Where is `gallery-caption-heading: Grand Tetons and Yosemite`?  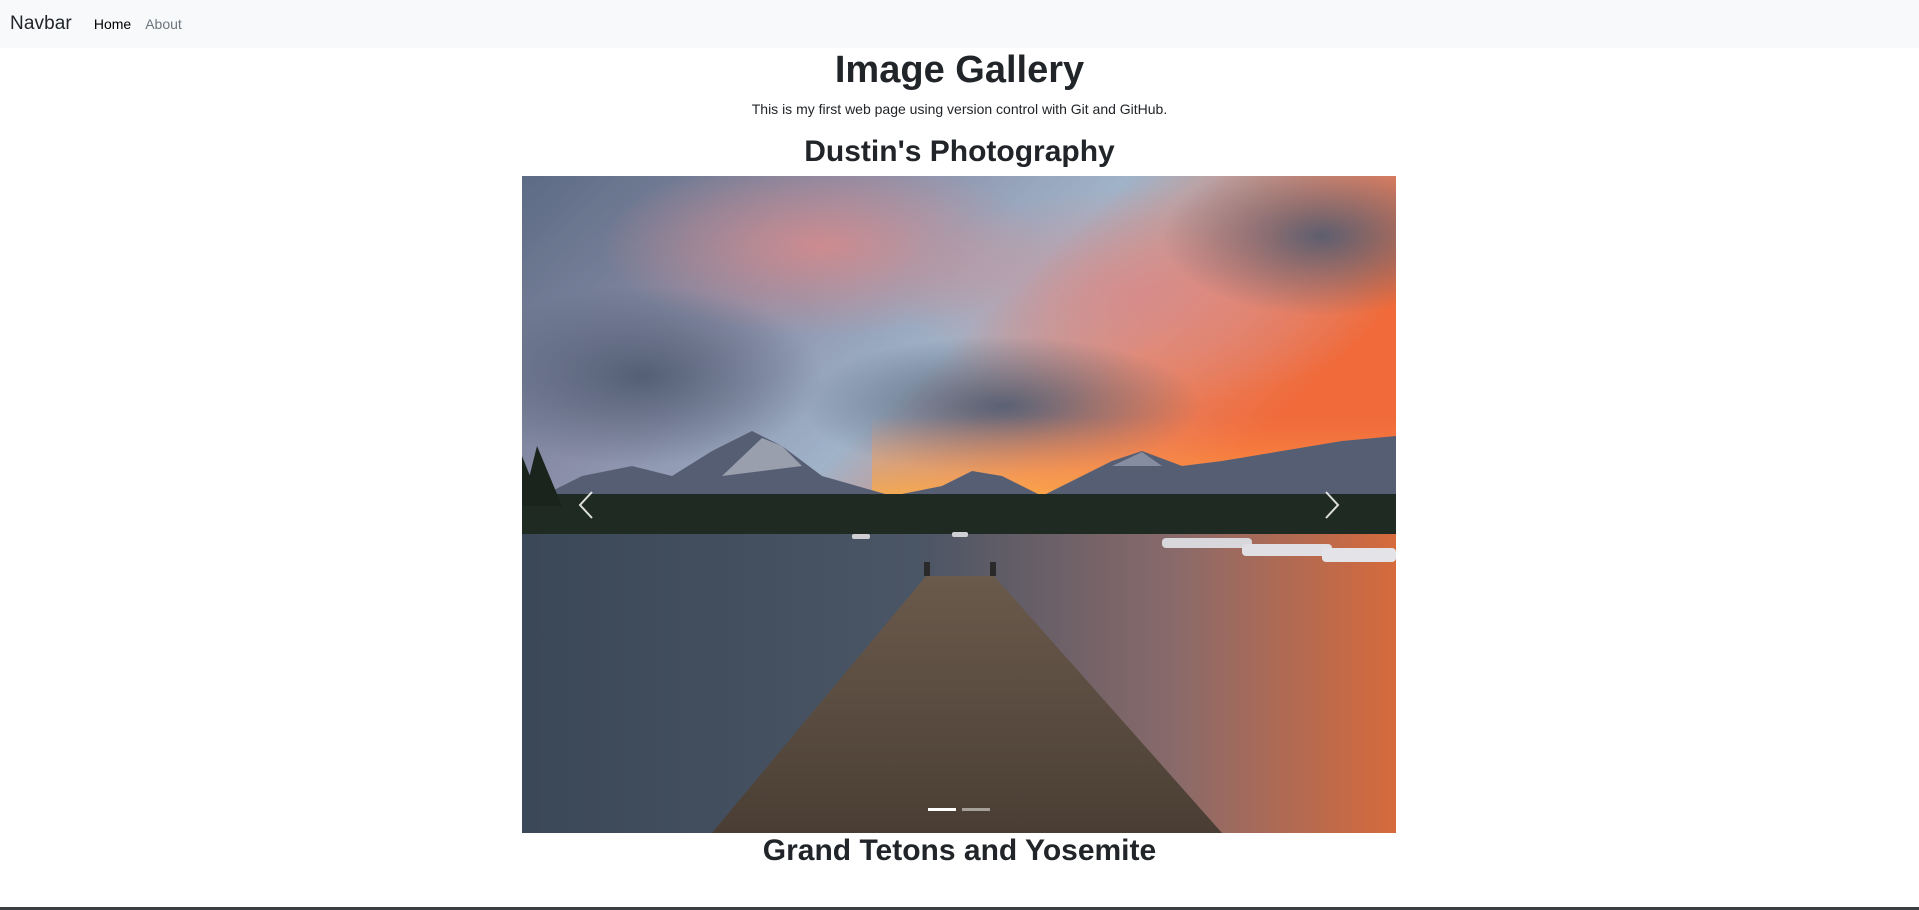 gallery-caption-heading: Grand Tetons and Yosemite is located at coordinates (959, 850).